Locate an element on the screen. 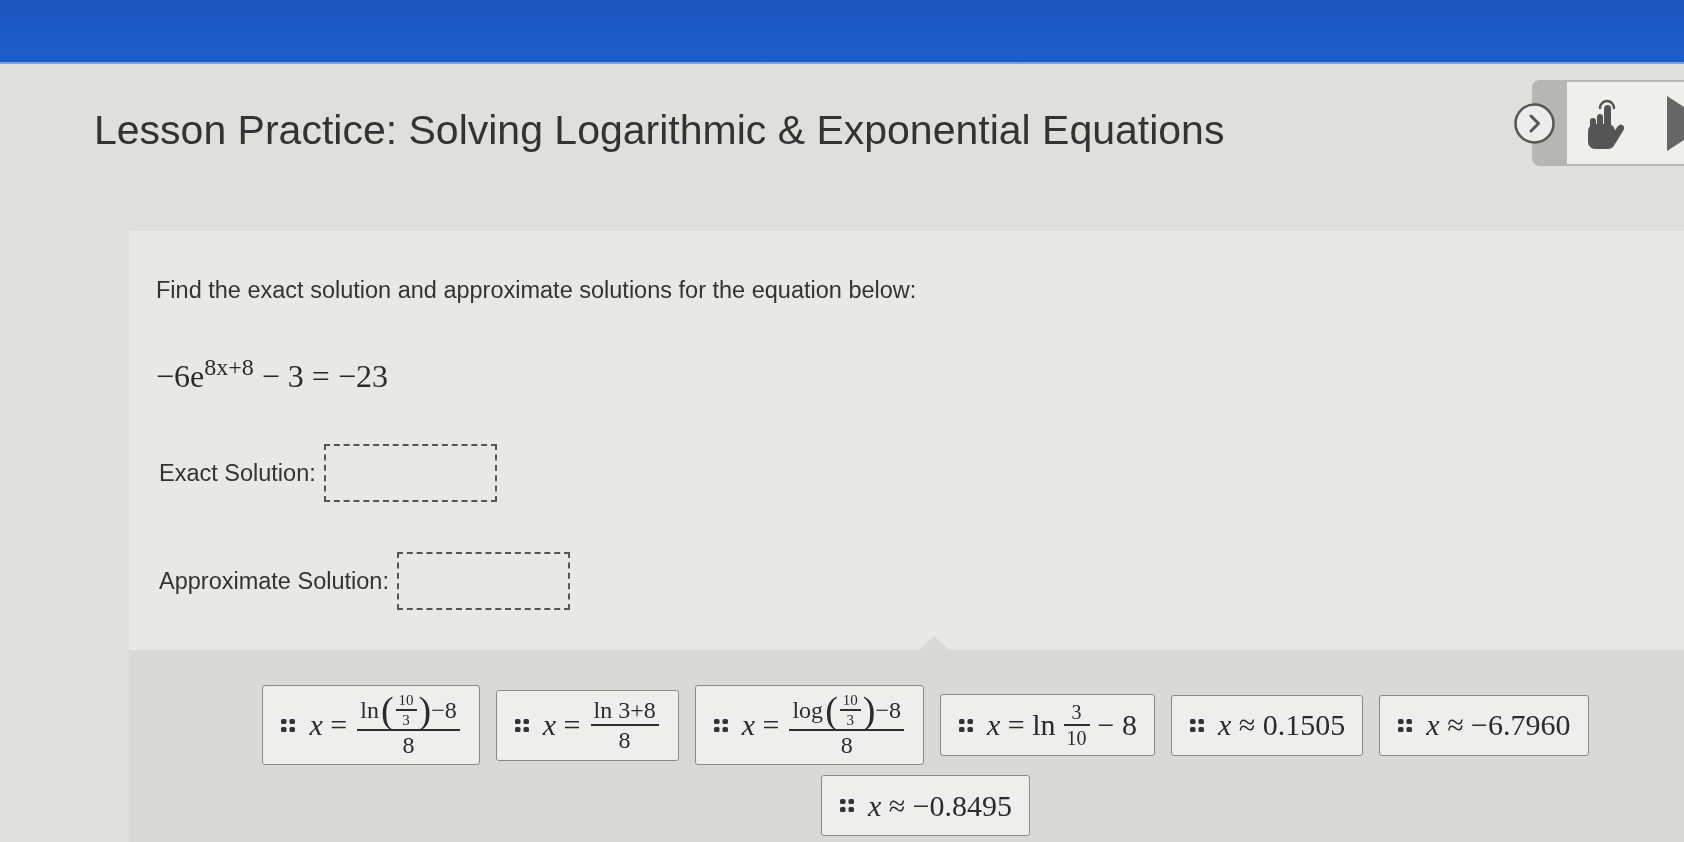 This screenshot has height=842, width=1684. instruction-text: Find the exact solution and approximate solutions for the equation below: is located at coordinates (536, 290).